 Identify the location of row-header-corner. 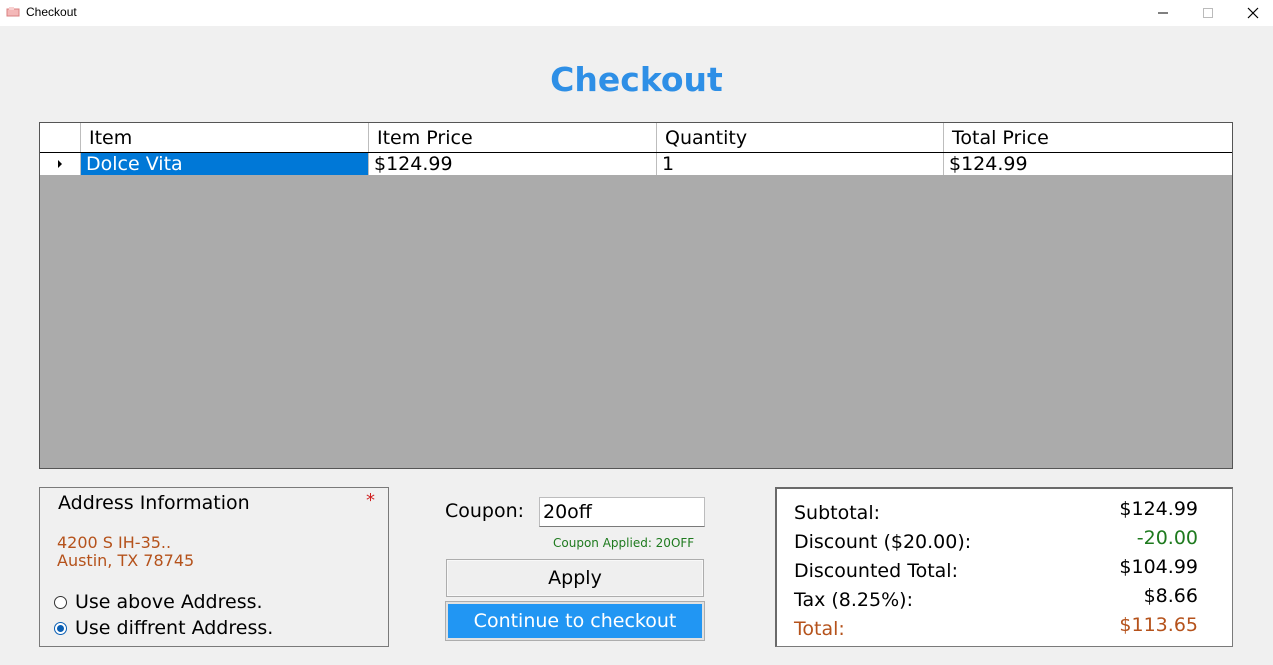
(60, 137).